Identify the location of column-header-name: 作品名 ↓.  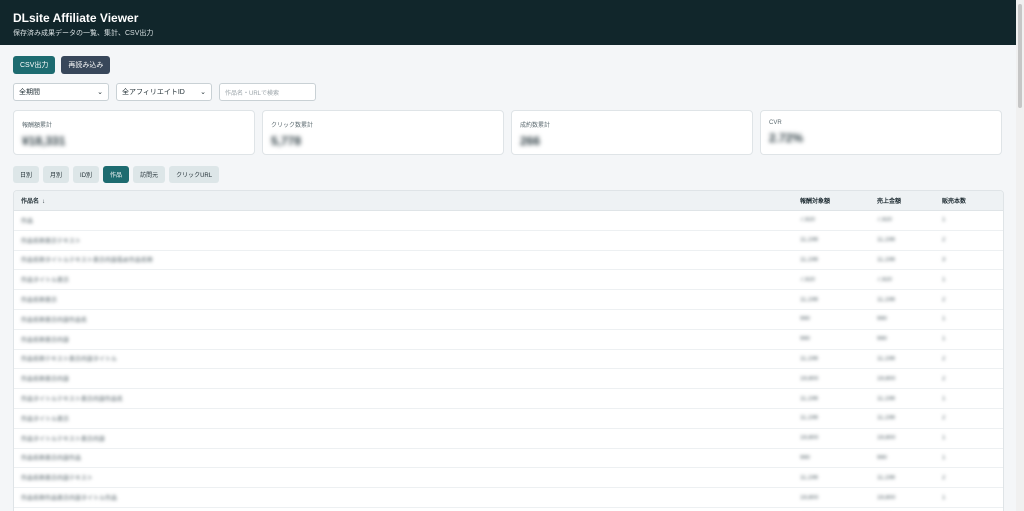
(404, 200).